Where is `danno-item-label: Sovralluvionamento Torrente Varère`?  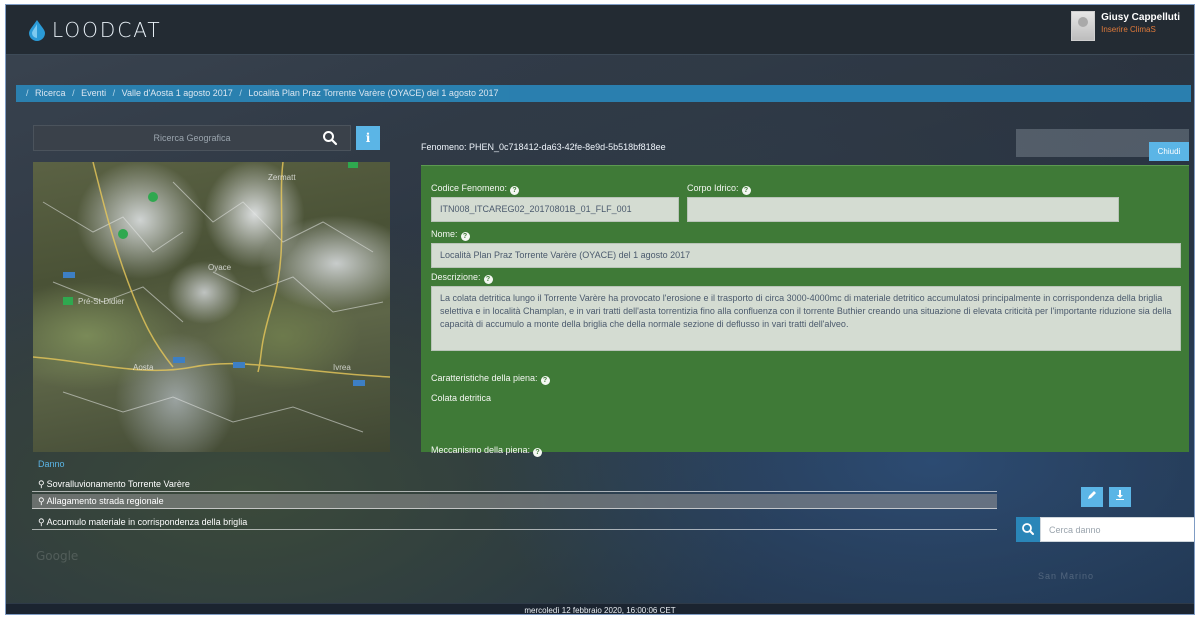
danno-item-label: Sovralluvionamento Torrente Varère is located at coordinates (118, 484).